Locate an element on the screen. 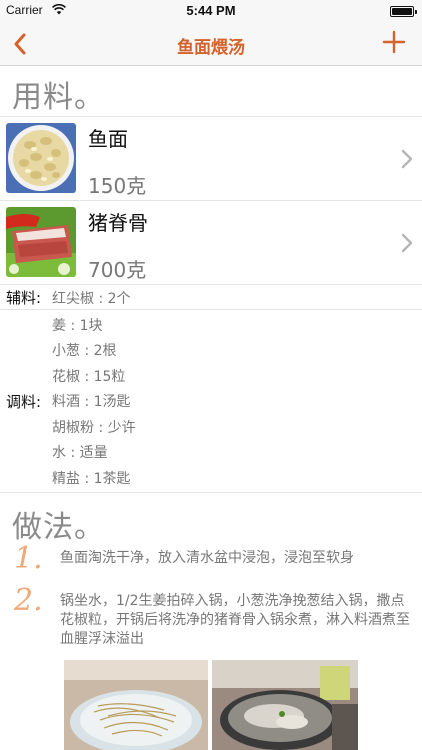 This screenshot has width=422, height=750. ingredient-name: 鱼面 is located at coordinates (108, 139).